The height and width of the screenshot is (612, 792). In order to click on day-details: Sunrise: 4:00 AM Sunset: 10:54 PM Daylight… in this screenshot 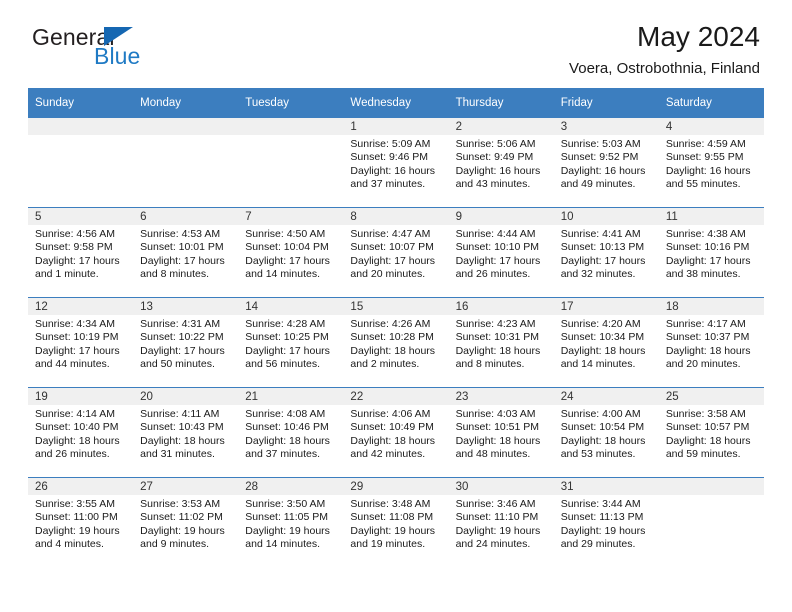, I will do `click(606, 433)`.